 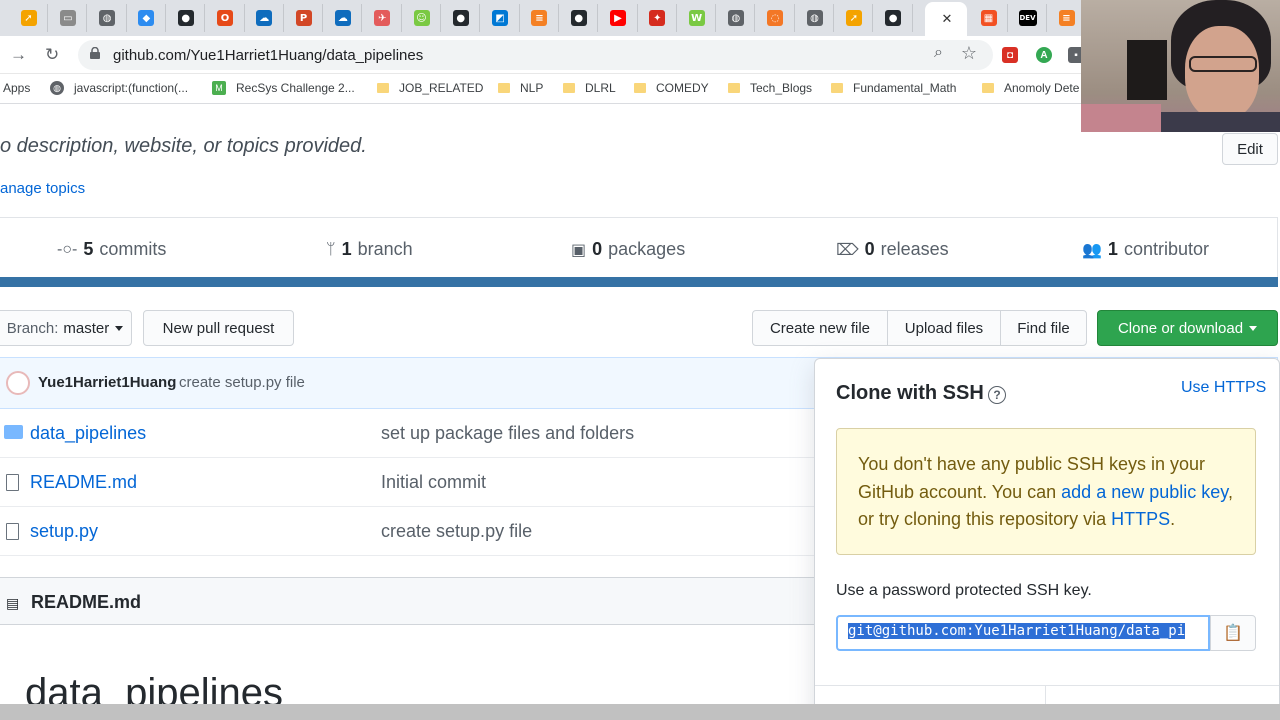 I want to click on commits-link: -○- 5 commits, so click(x=111, y=249).